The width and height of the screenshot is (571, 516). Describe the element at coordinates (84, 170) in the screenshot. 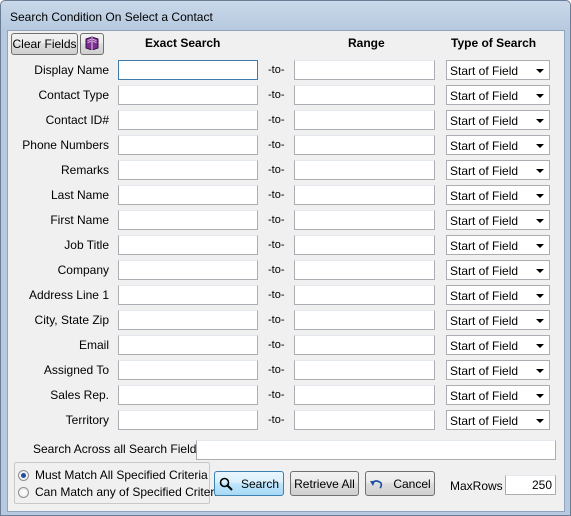

I see `row-label: Remarks` at that location.